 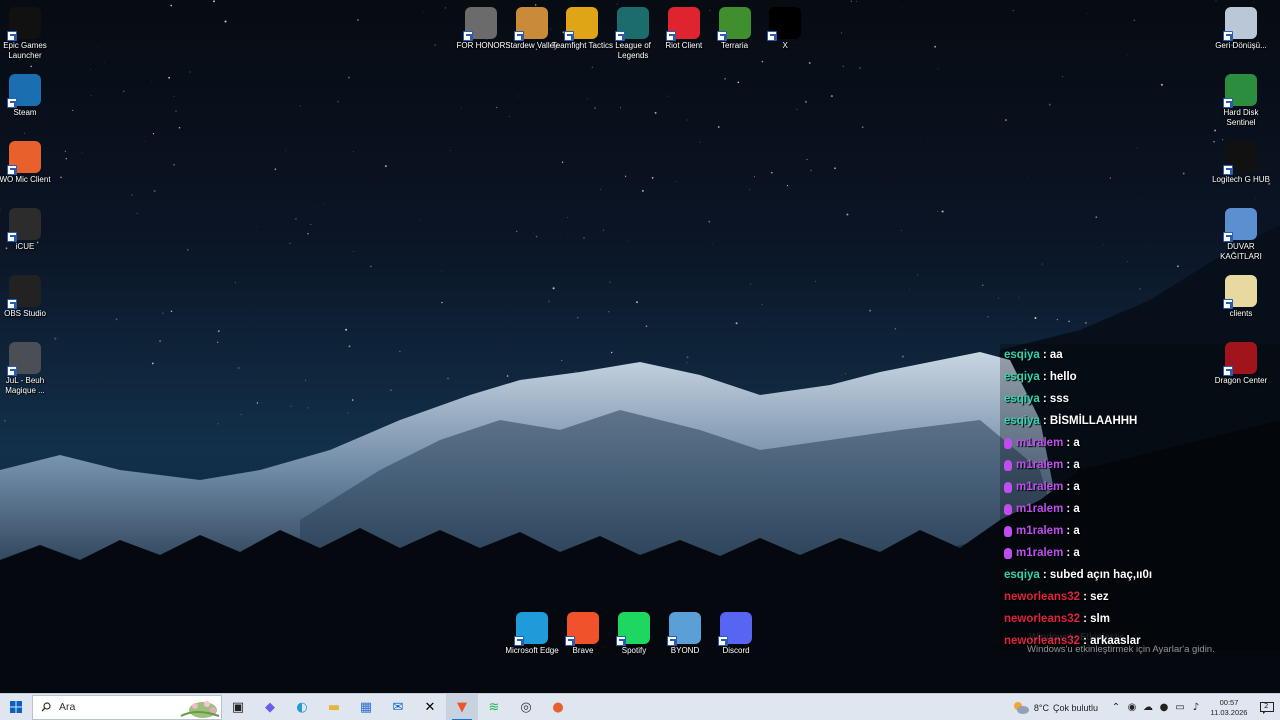 I want to click on recycle-bin-icon, so click(x=1240, y=24).